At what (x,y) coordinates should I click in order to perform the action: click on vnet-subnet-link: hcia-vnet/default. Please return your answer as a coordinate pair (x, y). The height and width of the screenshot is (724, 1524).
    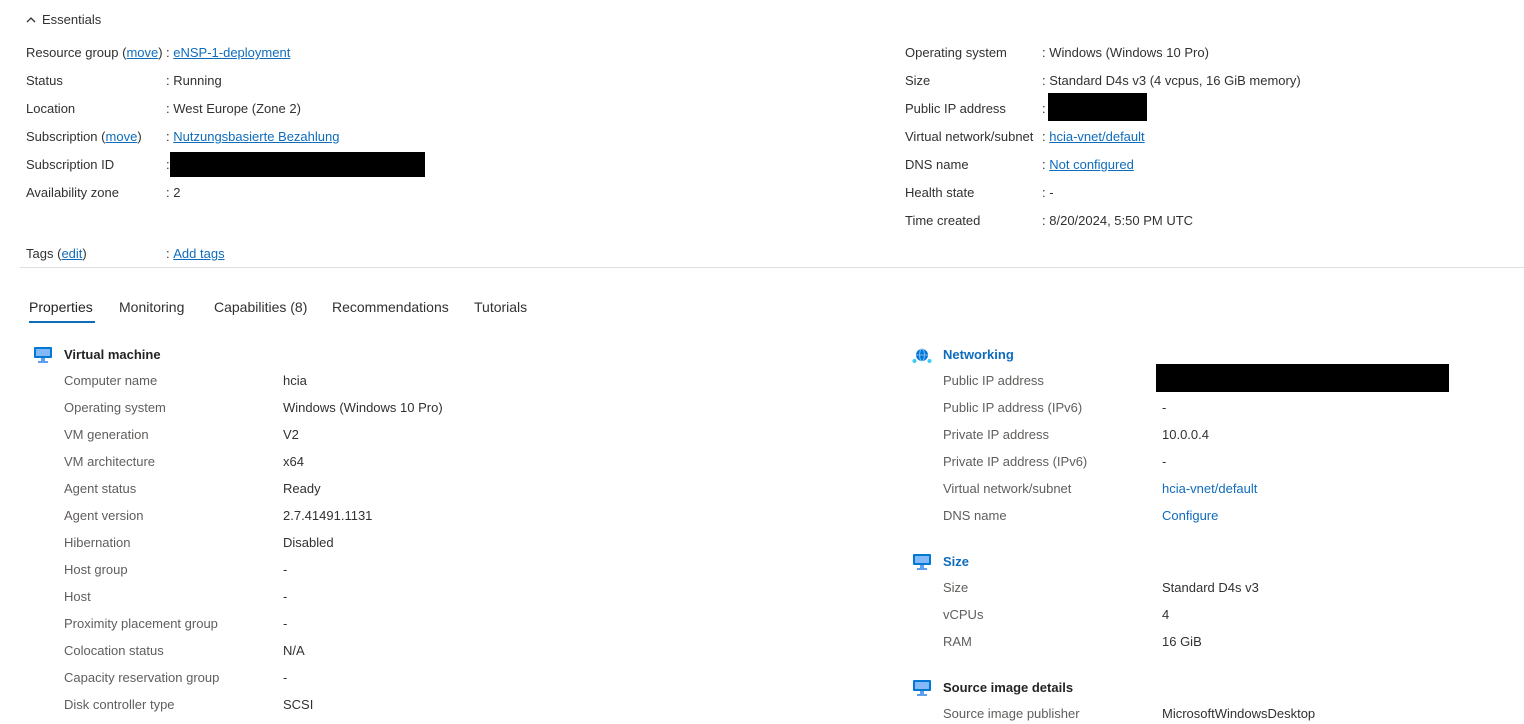
    Looking at the image, I should click on (1096, 136).